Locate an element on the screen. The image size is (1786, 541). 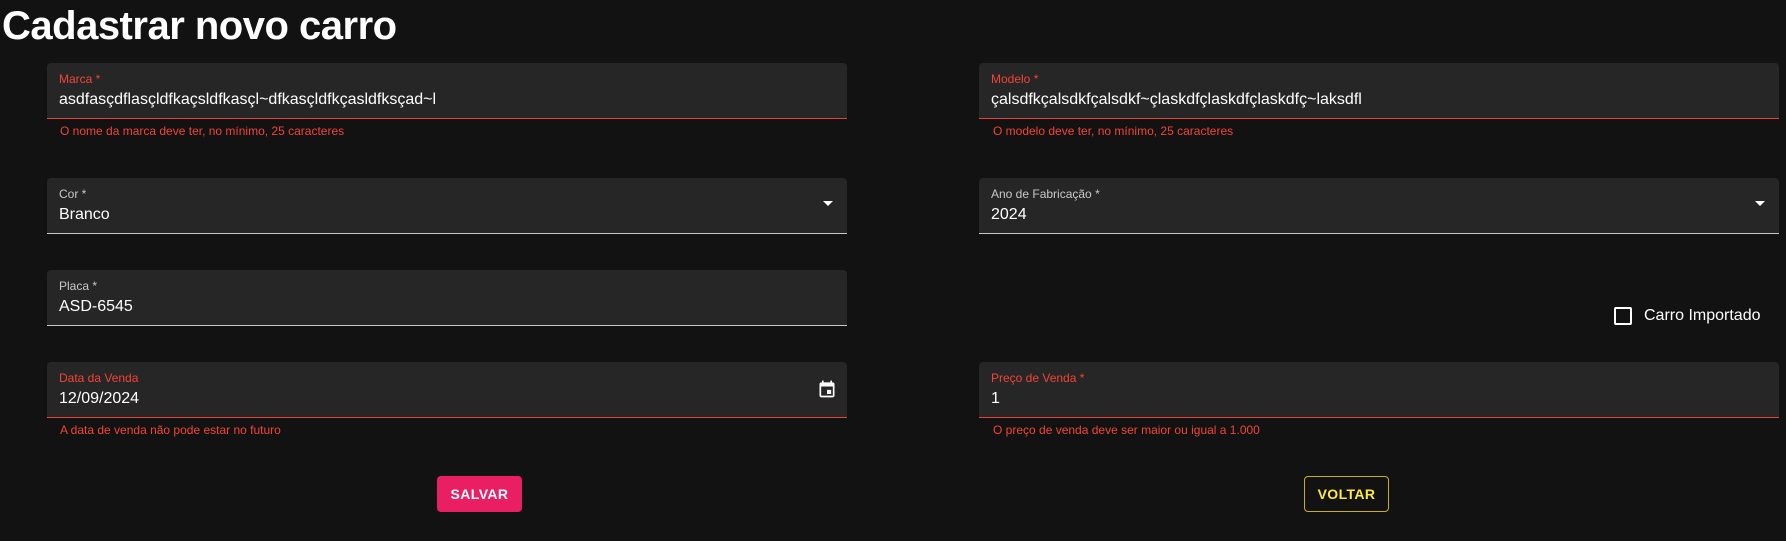
data-venda-field: Data da Venda 12/09/2024 is located at coordinates (447, 390).